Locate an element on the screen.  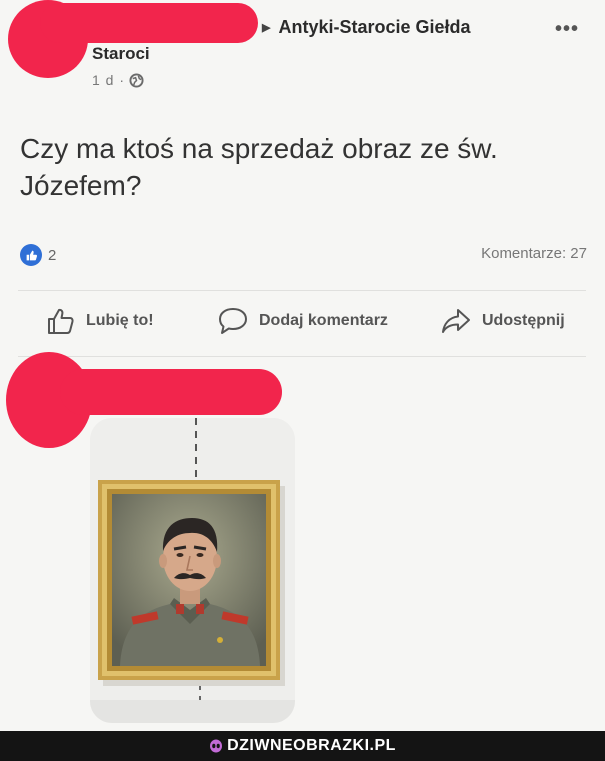
more-dots-icon: ••• is located at coordinates (567, 29).